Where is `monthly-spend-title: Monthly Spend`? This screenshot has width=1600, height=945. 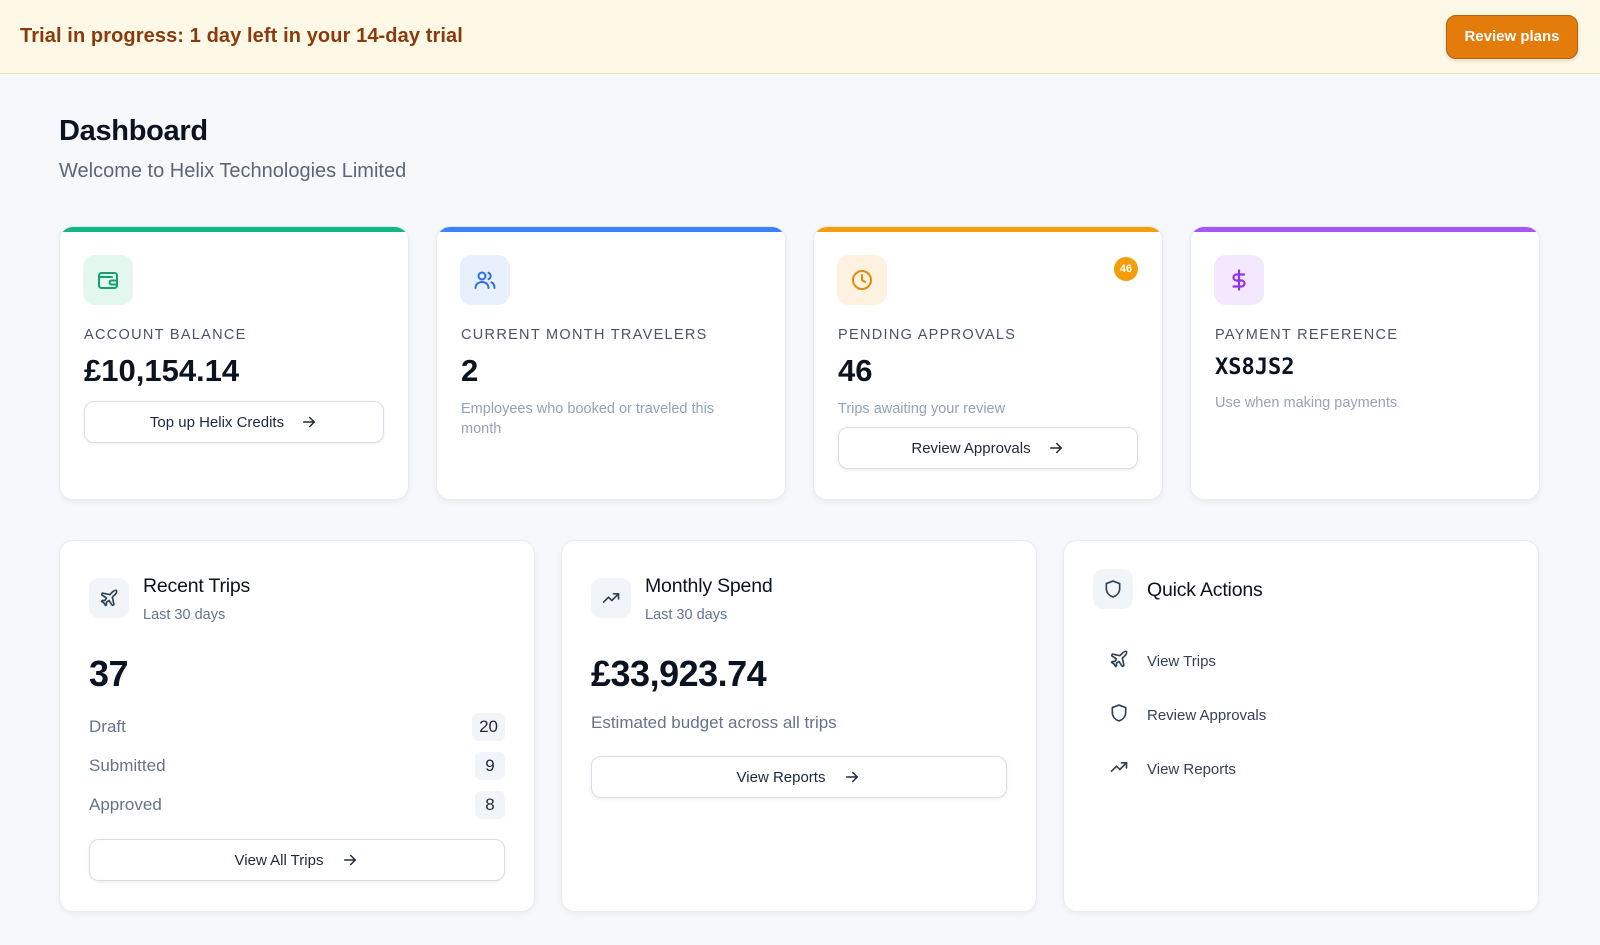 monthly-spend-title: Monthly Spend is located at coordinates (709, 586).